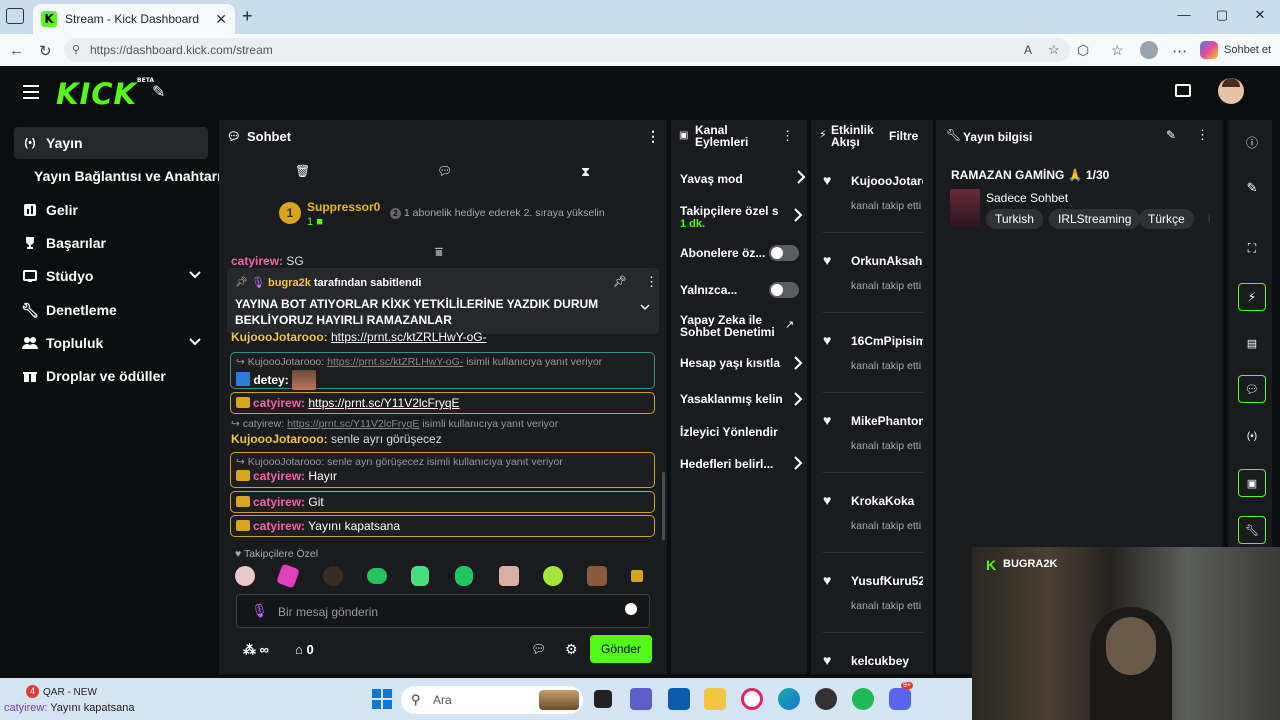 This screenshot has width=1280, height=720. I want to click on event-username: OrkunAksahin, so click(887, 261).